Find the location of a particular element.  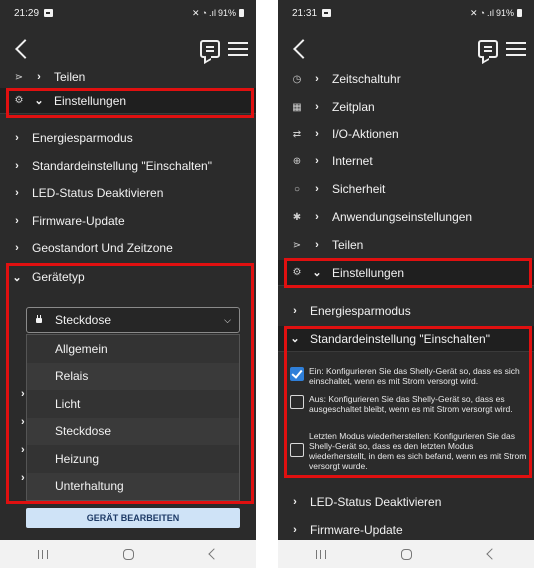

row-geostandort: › Geostandort Und Zeitzone is located at coordinates (128, 248).